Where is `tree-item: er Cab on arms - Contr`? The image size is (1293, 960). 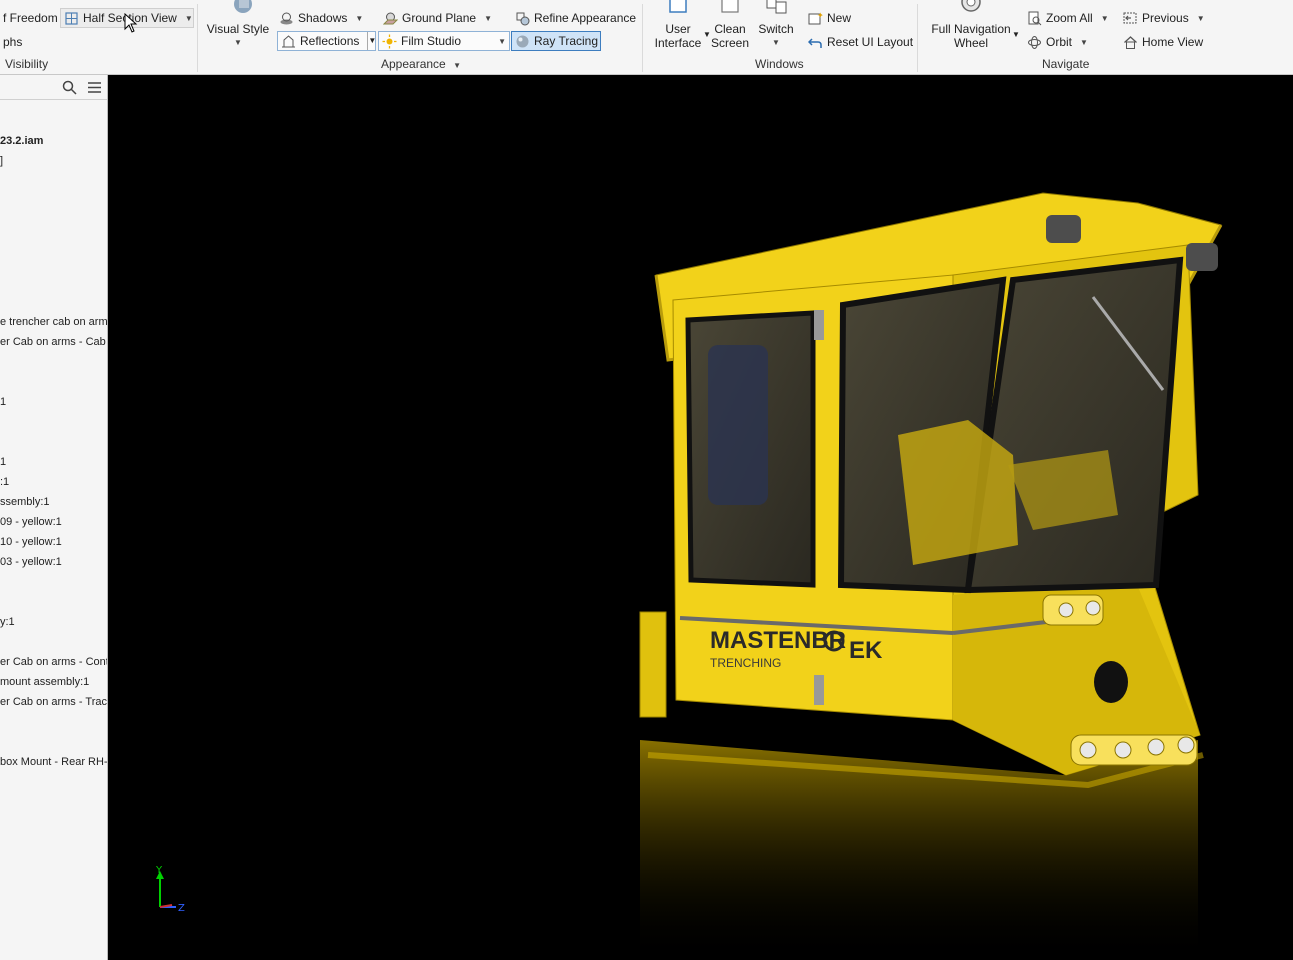
tree-item: er Cab on arms - Contr is located at coordinates (53, 662).